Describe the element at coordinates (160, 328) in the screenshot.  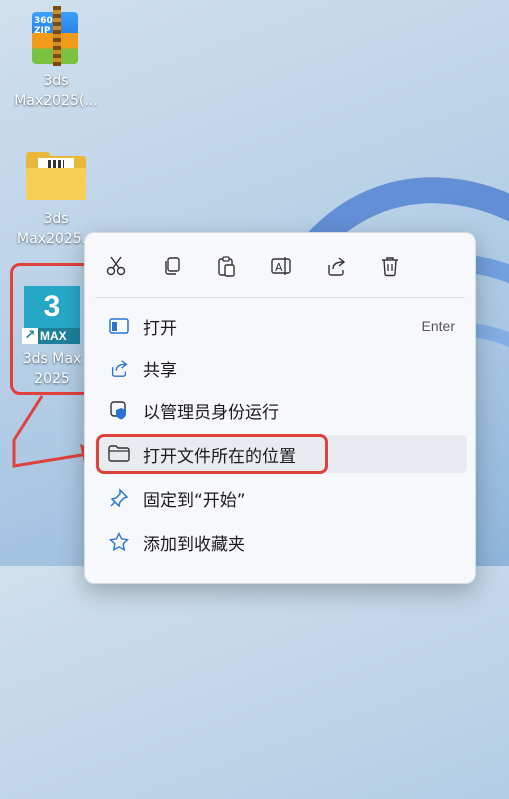
I see `menu-item-label: 打开` at that location.